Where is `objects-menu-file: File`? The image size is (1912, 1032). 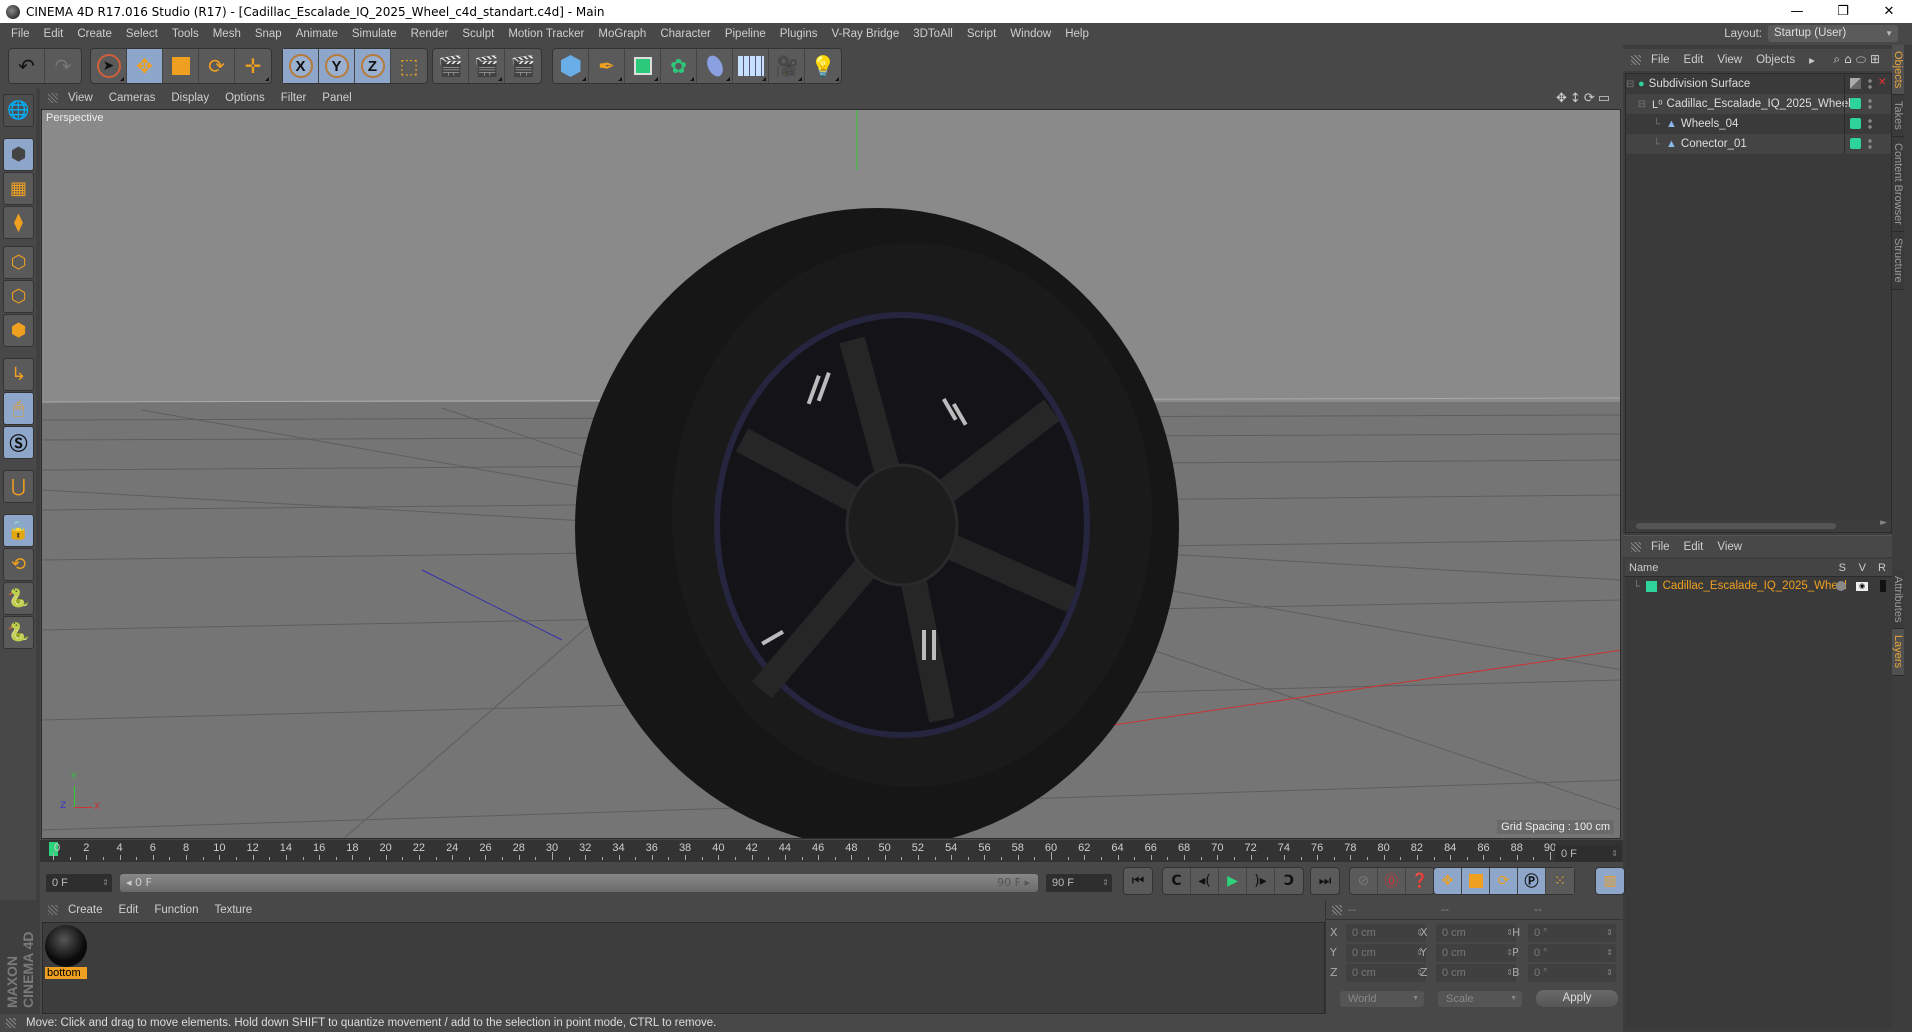
objects-menu-file: File is located at coordinates (1660, 60).